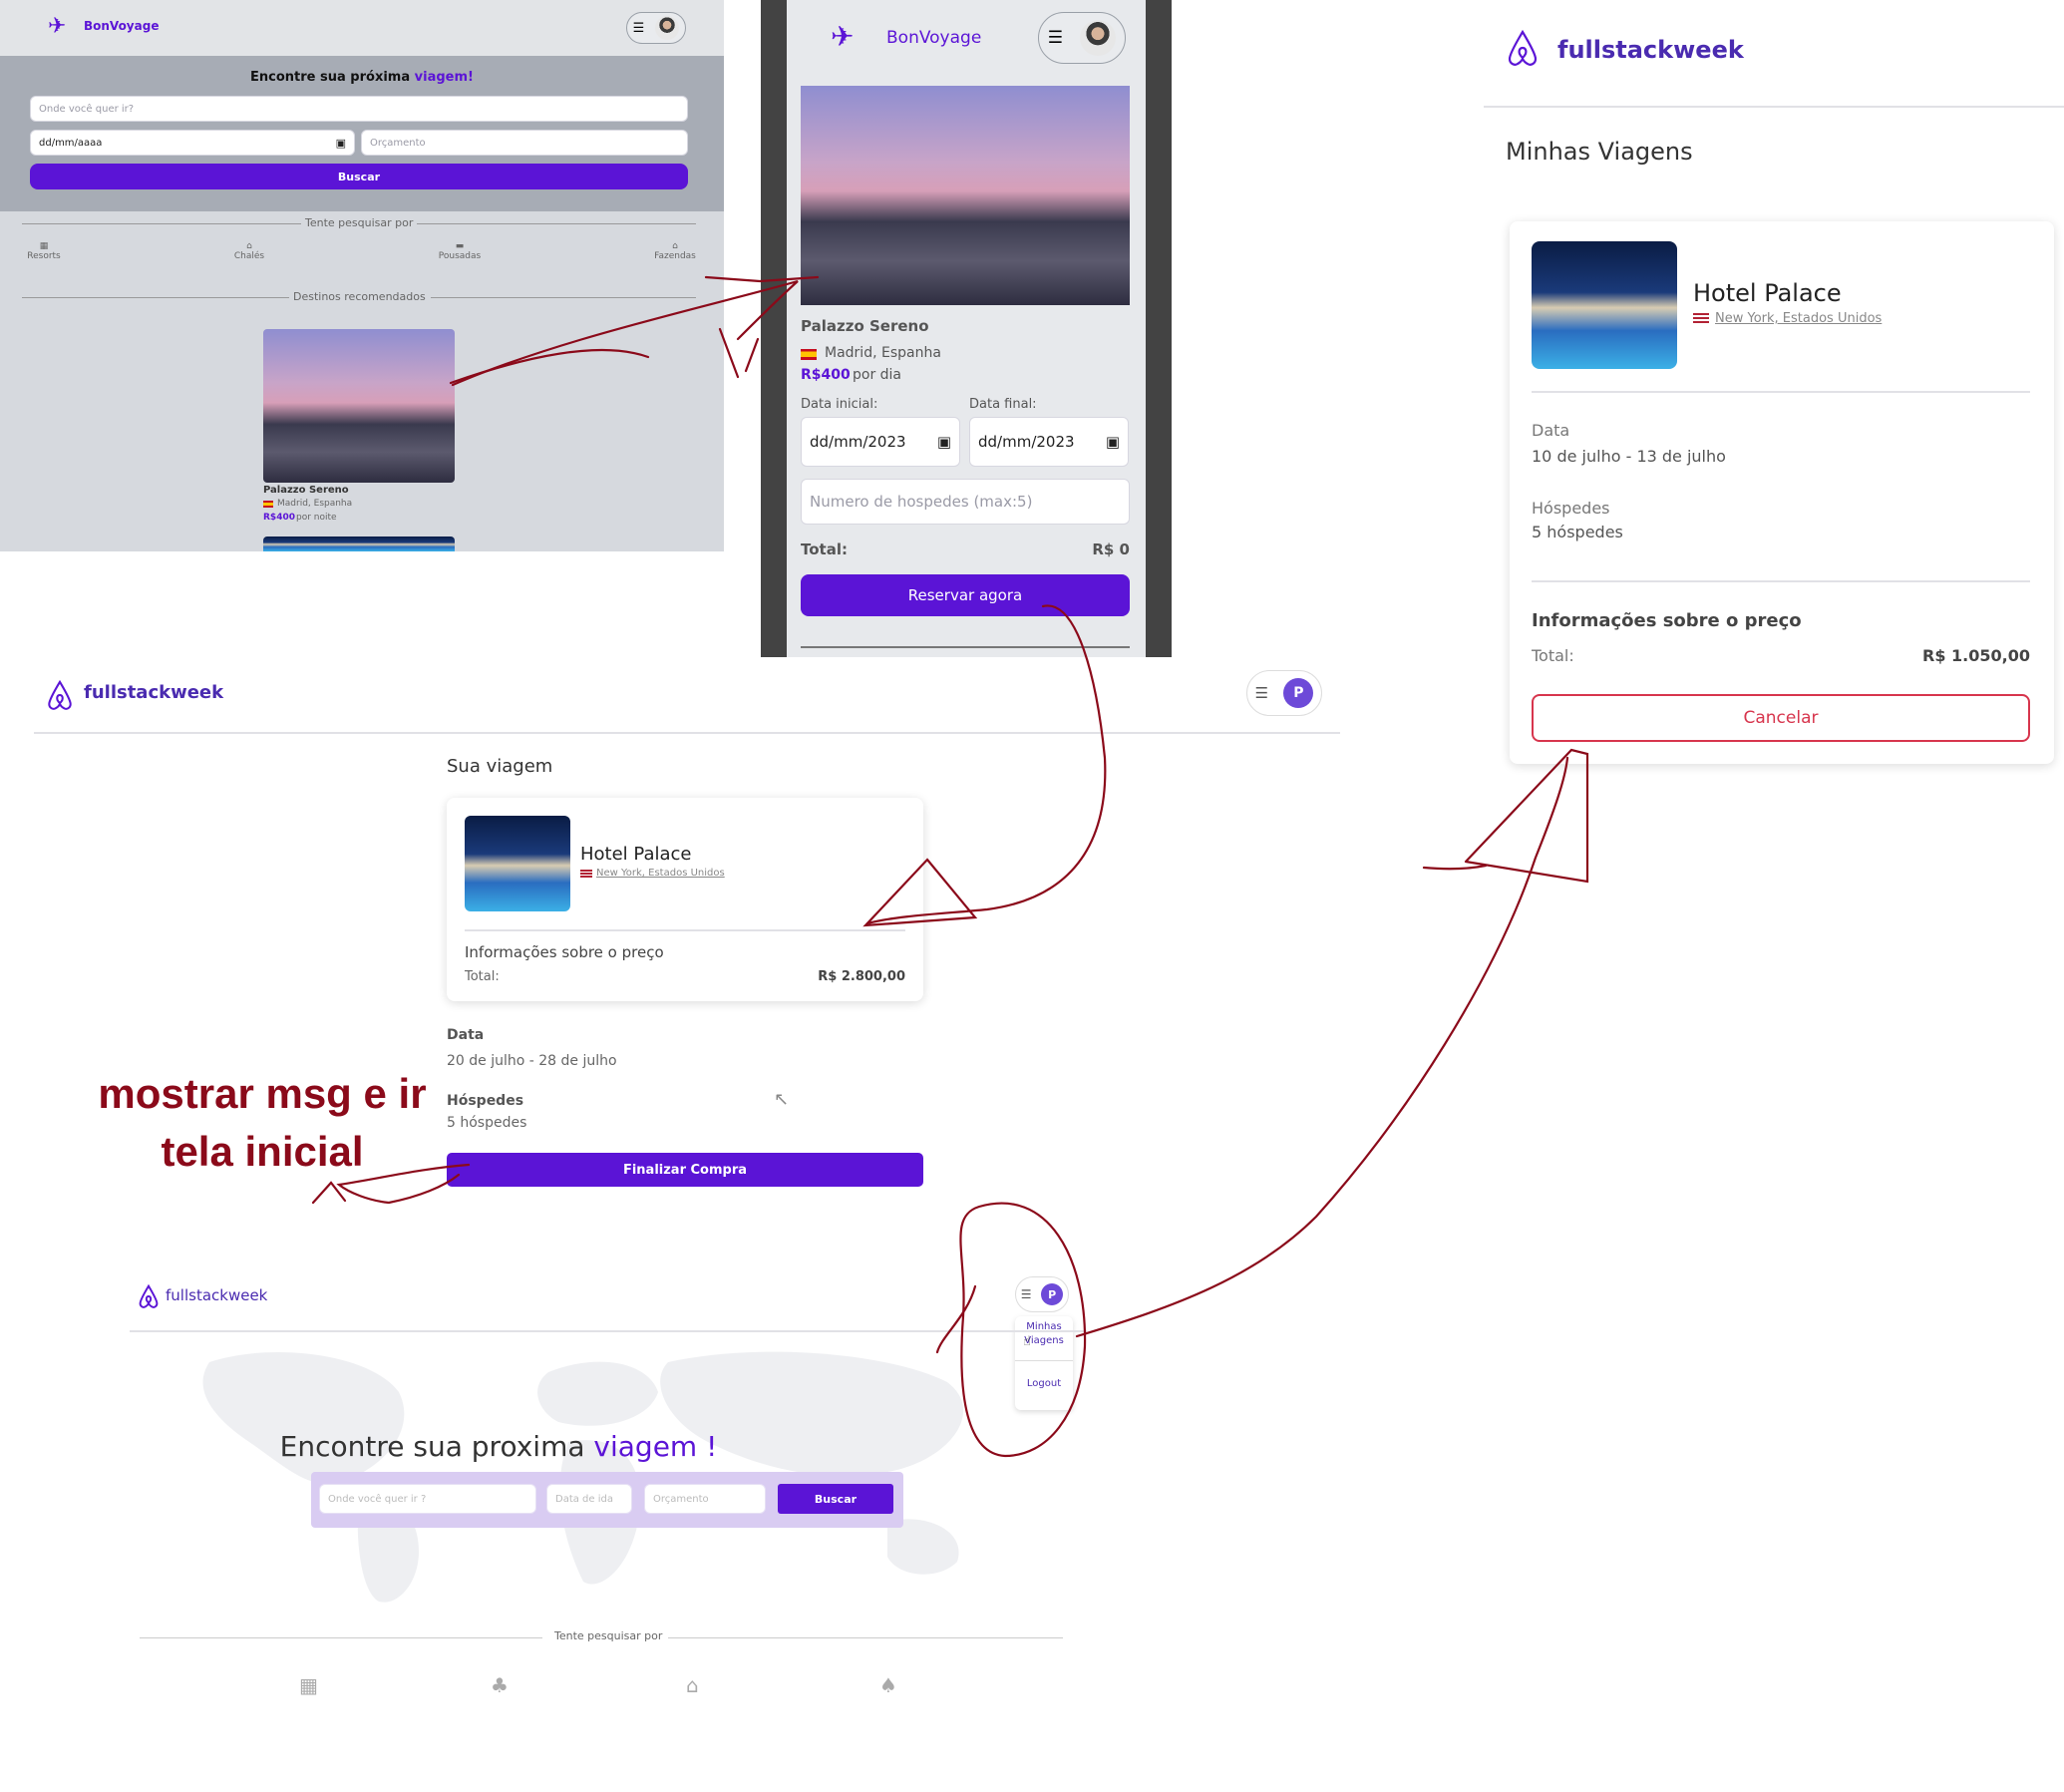  Describe the element at coordinates (315, 504) in the screenshot. I see `hotel-location: Madrid, Espanha` at that location.